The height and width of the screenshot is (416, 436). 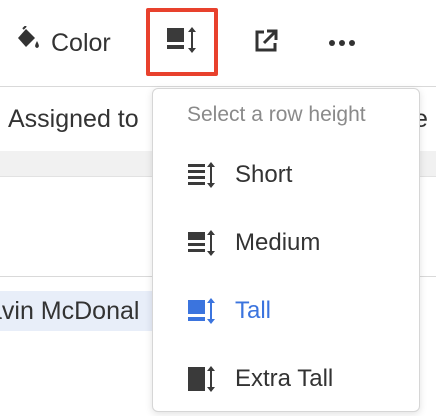 What do you see at coordinates (70, 310) in the screenshot?
I see `assignee-name: avin McDonal` at bounding box center [70, 310].